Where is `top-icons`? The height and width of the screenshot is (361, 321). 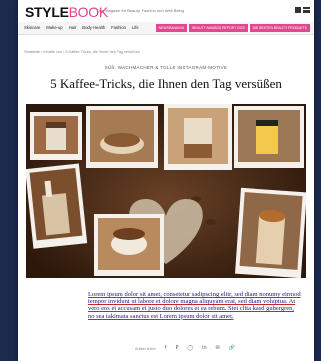 top-icons is located at coordinates (302, 10).